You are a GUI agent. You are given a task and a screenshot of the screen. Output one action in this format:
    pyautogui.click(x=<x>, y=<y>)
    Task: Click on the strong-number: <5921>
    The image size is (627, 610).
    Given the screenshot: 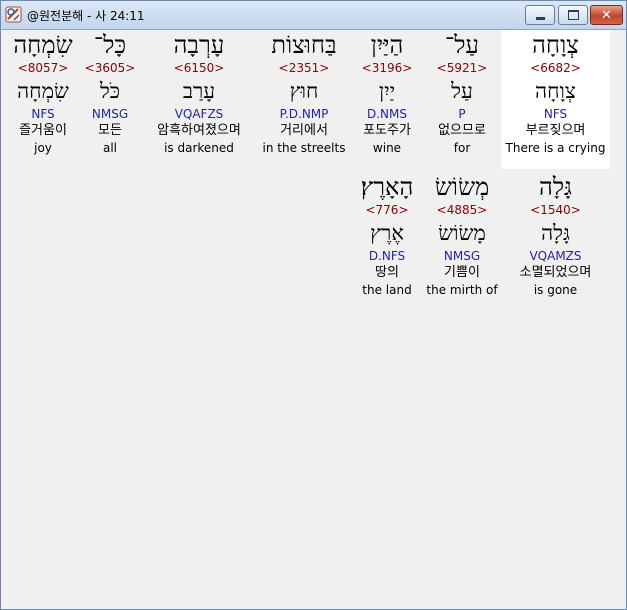 What is the action you would take?
    pyautogui.click(x=462, y=68)
    